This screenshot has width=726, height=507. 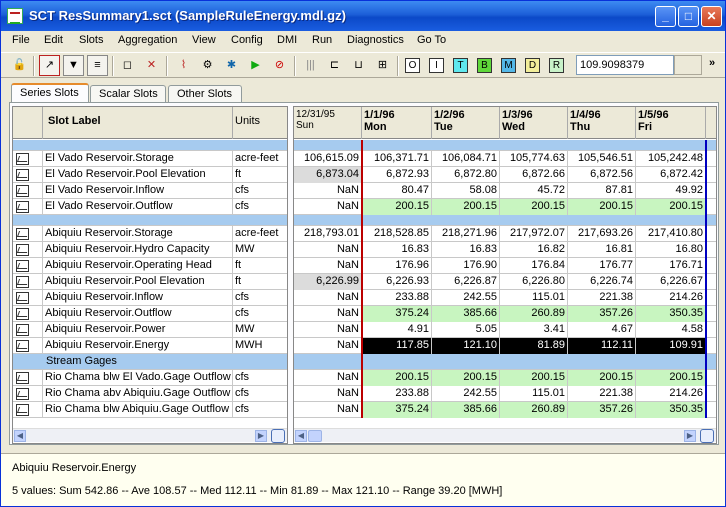 What do you see at coordinates (49, 65) in the screenshot?
I see `add-slot-icon: ↗` at bounding box center [49, 65].